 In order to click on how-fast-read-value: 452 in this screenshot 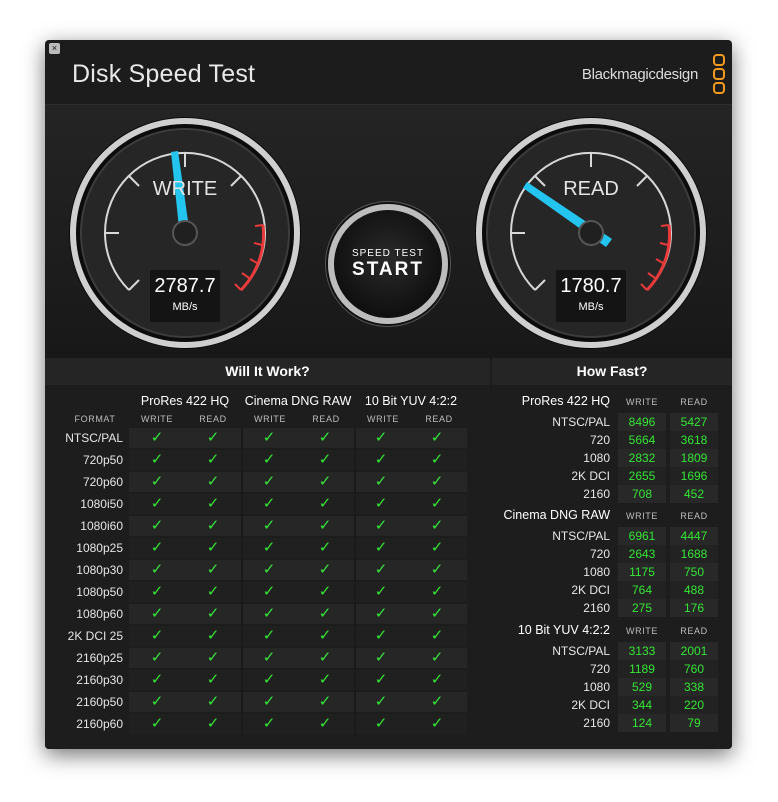, I will do `click(694, 494)`.